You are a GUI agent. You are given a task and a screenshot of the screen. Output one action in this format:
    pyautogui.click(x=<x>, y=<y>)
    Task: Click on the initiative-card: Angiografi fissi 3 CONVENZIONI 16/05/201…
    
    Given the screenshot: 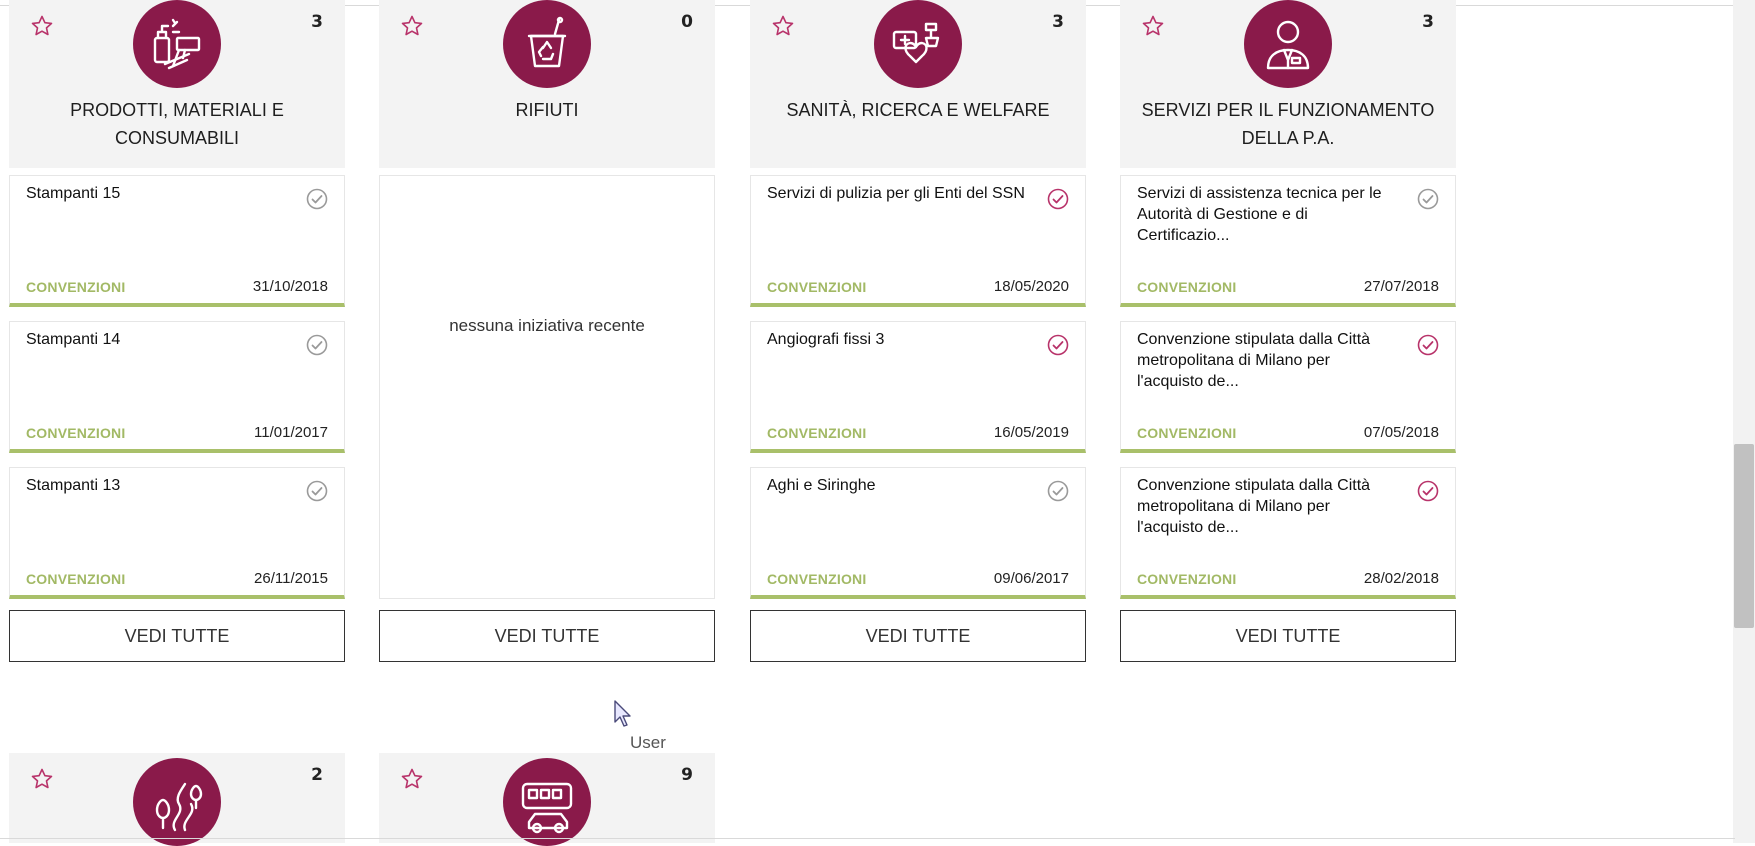 What is the action you would take?
    pyautogui.click(x=918, y=387)
    